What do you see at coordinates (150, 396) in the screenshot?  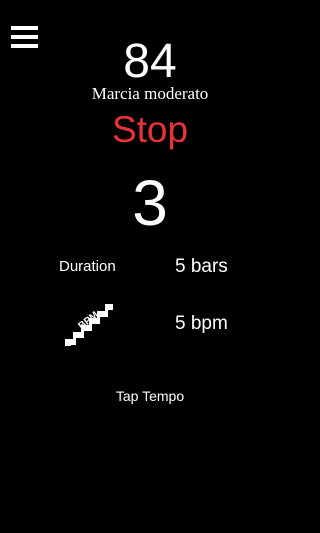 I see `tap-tempo-button: Tap Tempo` at bounding box center [150, 396].